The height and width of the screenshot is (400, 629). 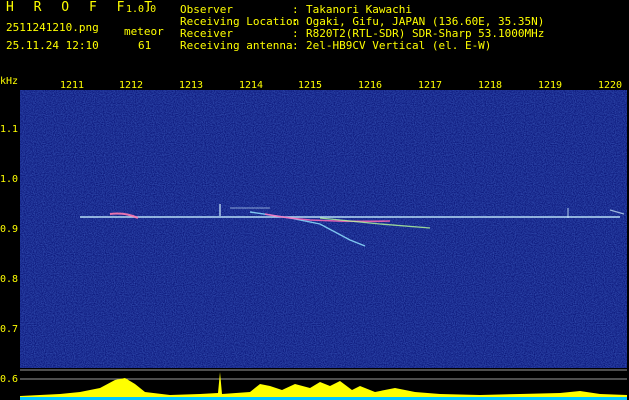 What do you see at coordinates (145, 45) in the screenshot?
I see `meteor-count: 61` at bounding box center [145, 45].